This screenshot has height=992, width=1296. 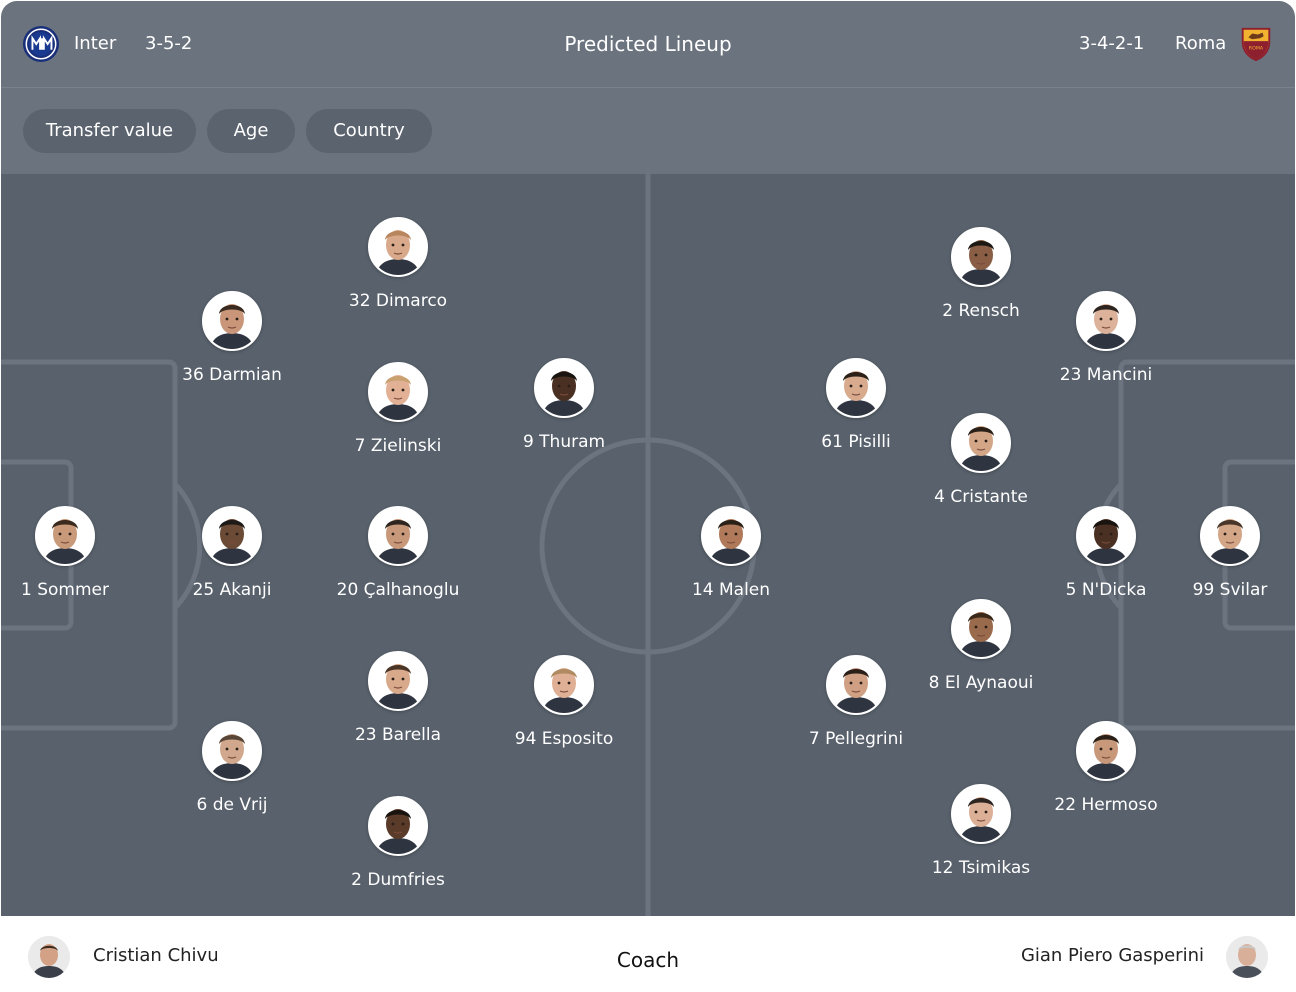 I want to click on player-name: 1 Sommer, so click(x=65, y=590).